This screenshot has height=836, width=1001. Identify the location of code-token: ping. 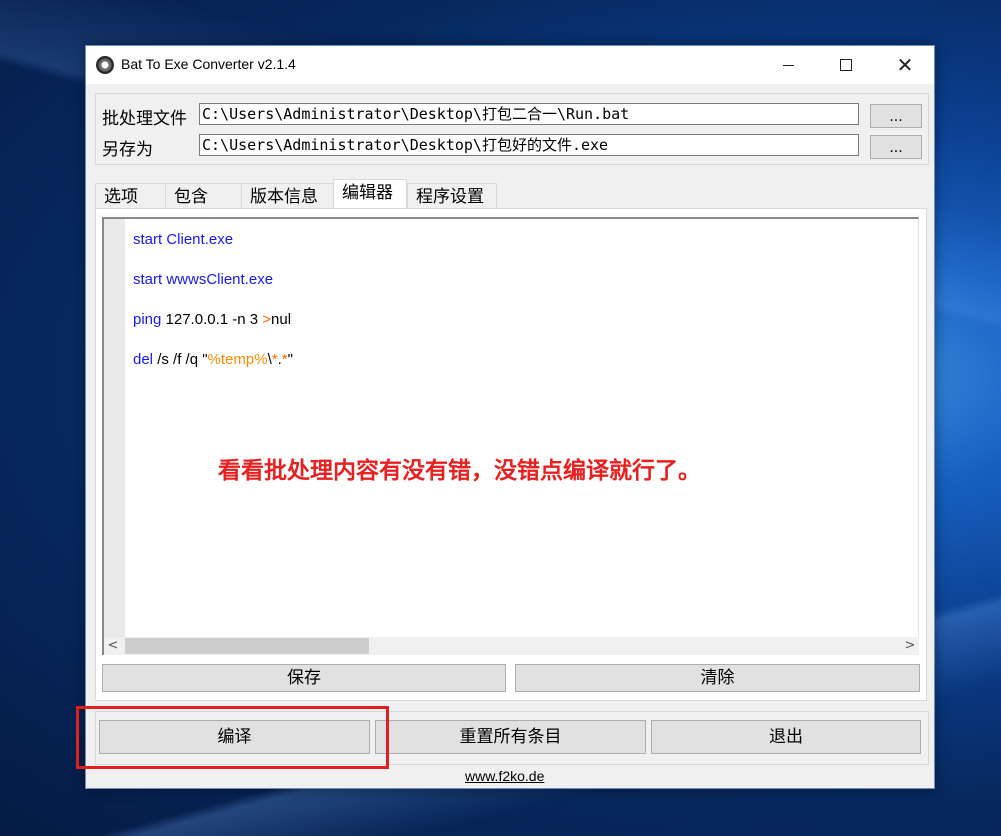
(147, 319).